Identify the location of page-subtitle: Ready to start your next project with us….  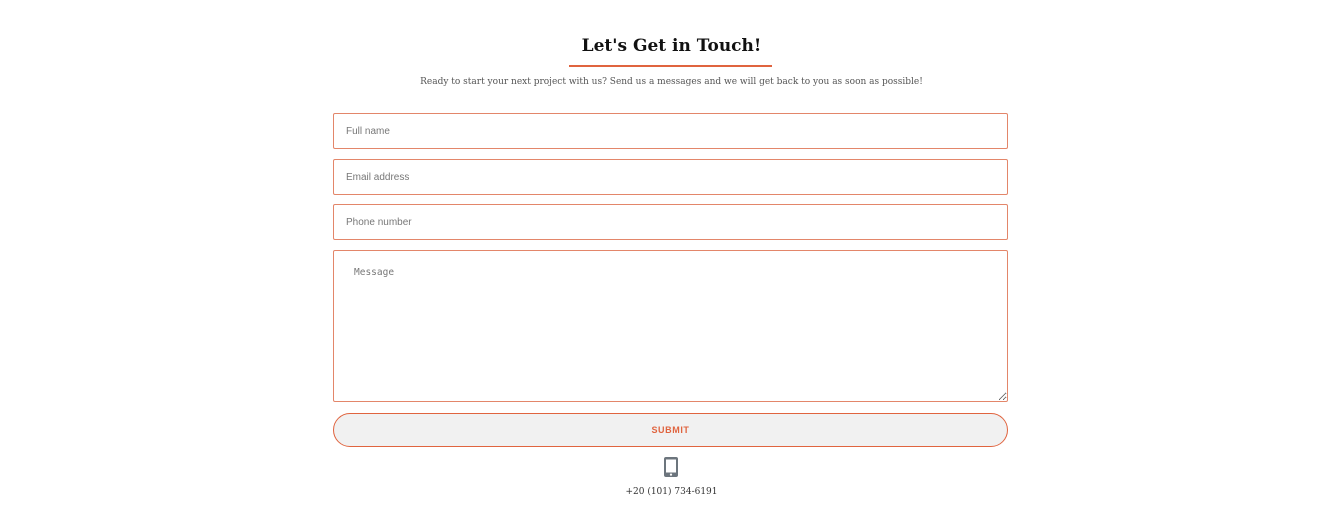
(671, 82).